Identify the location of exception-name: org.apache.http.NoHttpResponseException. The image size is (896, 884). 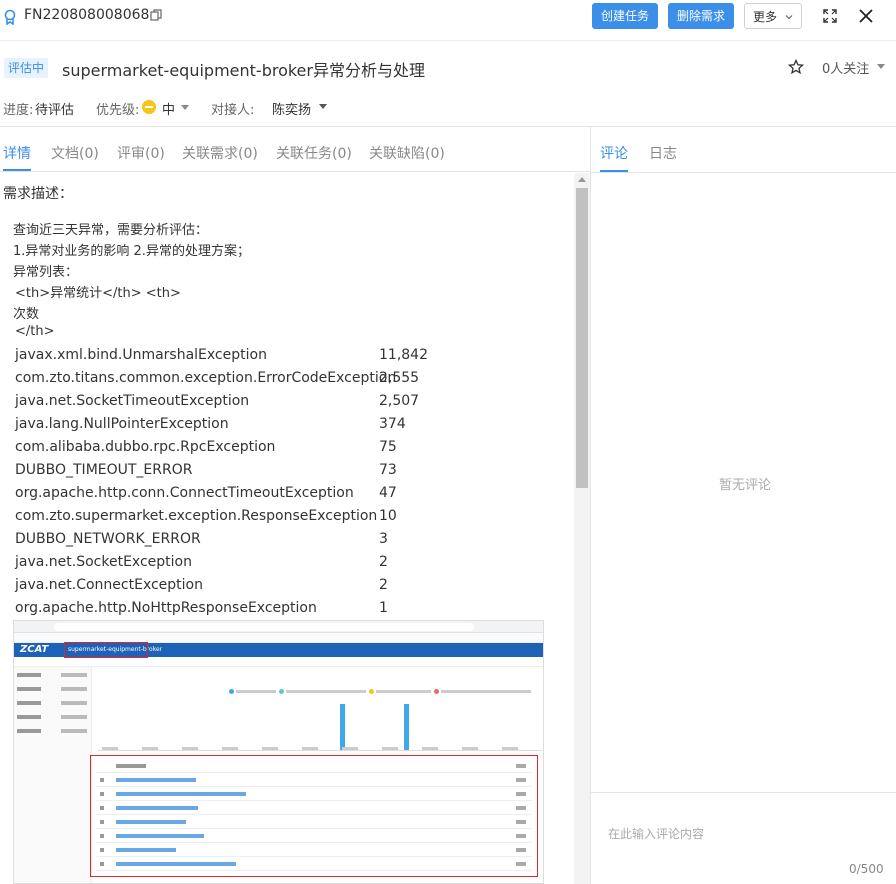
(166, 608).